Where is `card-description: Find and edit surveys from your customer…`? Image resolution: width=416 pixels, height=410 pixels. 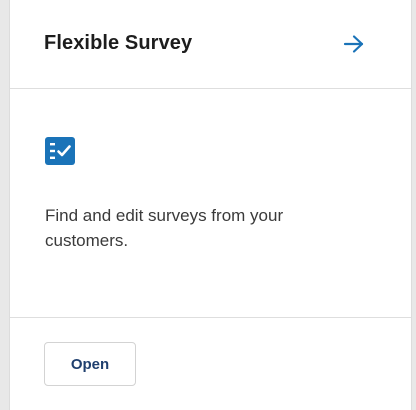
card-description: Find and edit surveys from your customer… is located at coordinates (164, 228).